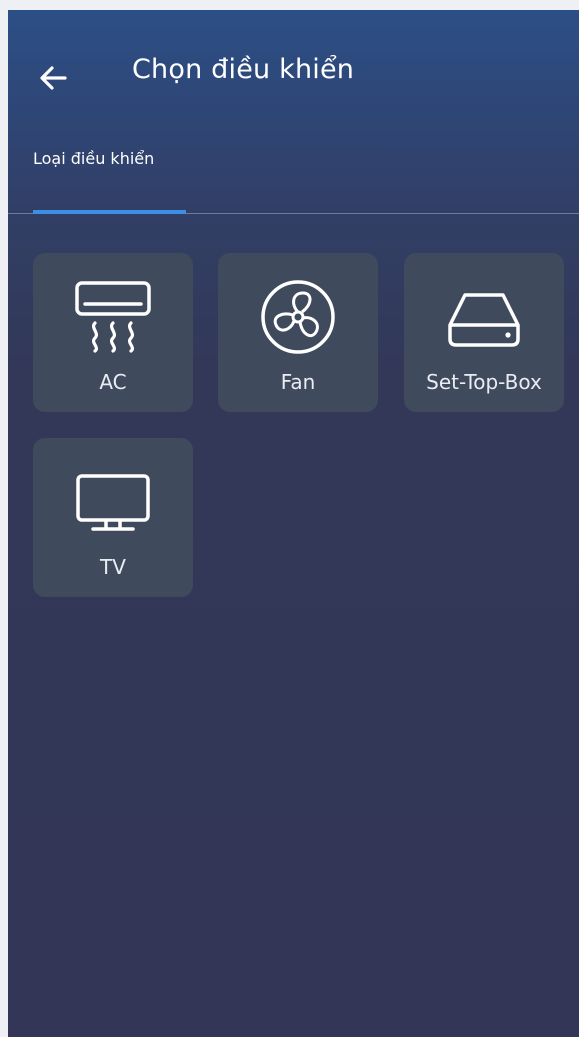  I want to click on set-top-box-icon, so click(484, 317).